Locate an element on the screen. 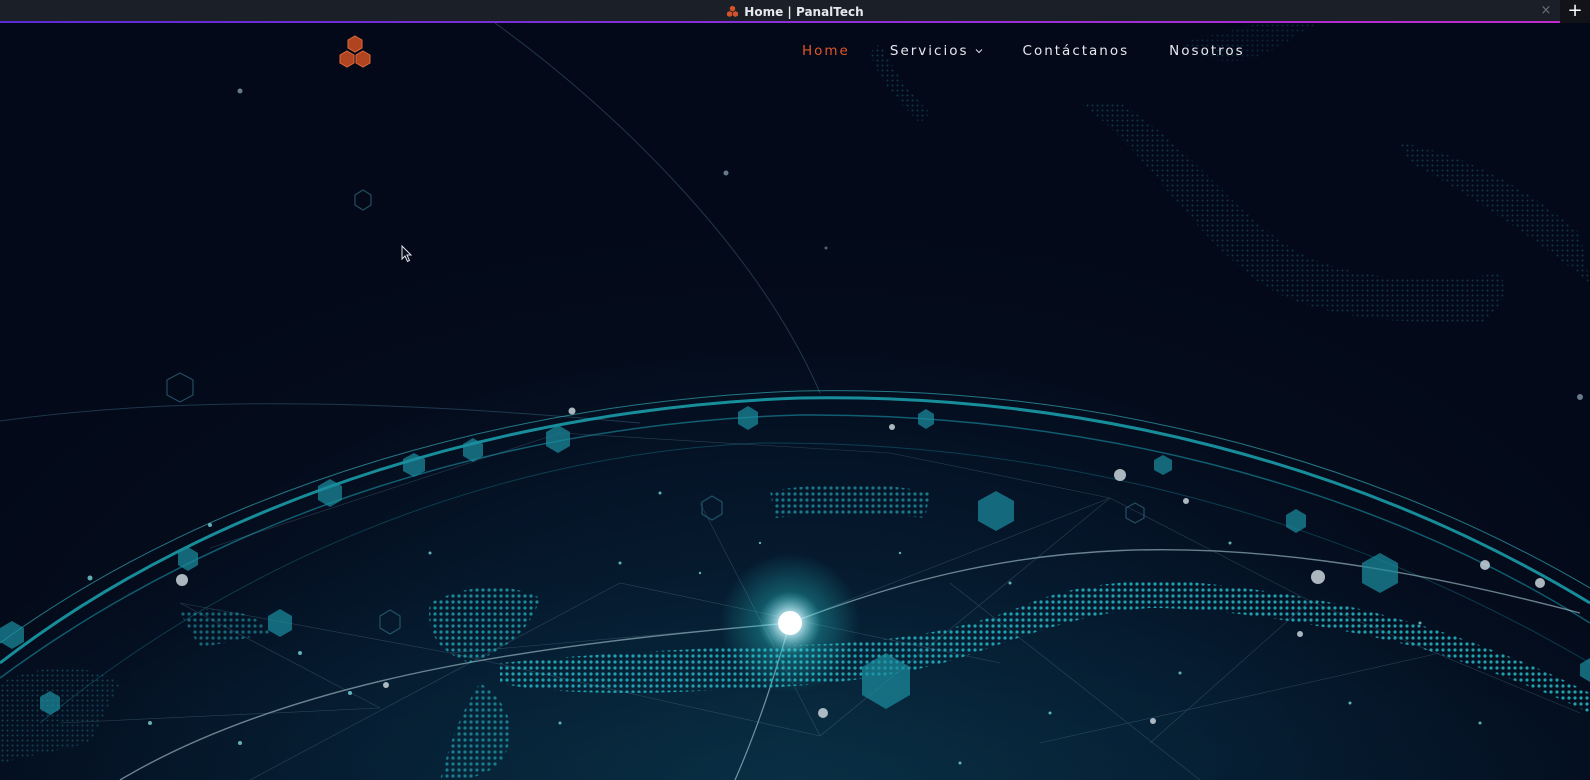 The width and height of the screenshot is (1590, 780). nav-home-link: Home is located at coordinates (826, 51).